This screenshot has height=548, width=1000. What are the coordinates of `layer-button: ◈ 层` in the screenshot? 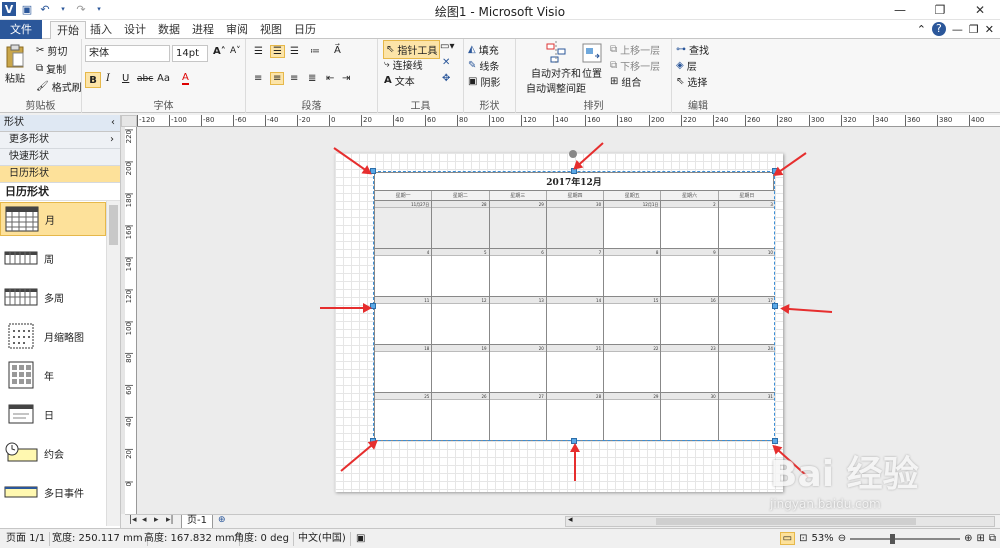 It's located at (686, 65).